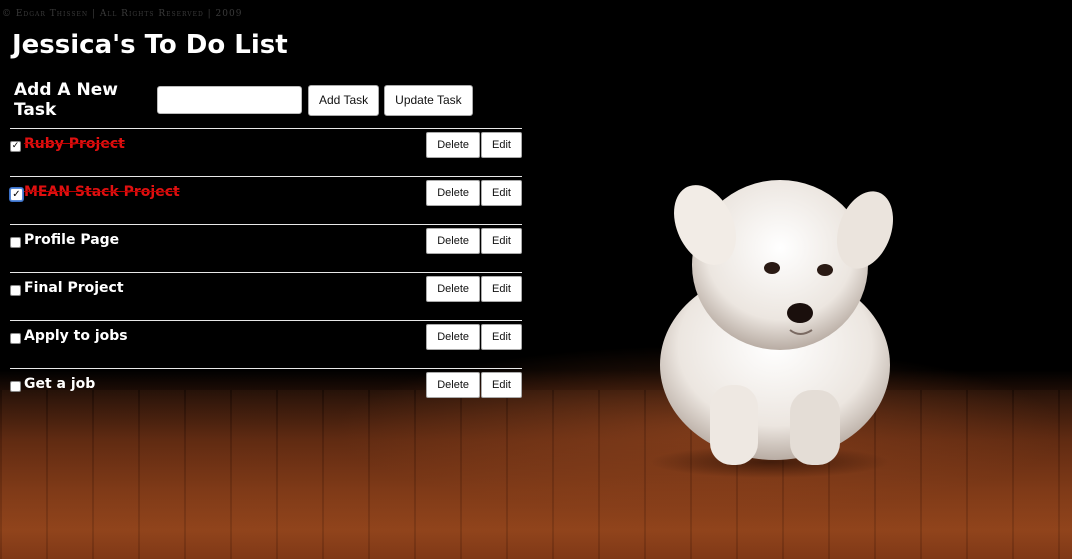 The image size is (1072, 559). What do you see at coordinates (266, 296) in the screenshot?
I see `task-item: Final Project Delete Edit` at bounding box center [266, 296].